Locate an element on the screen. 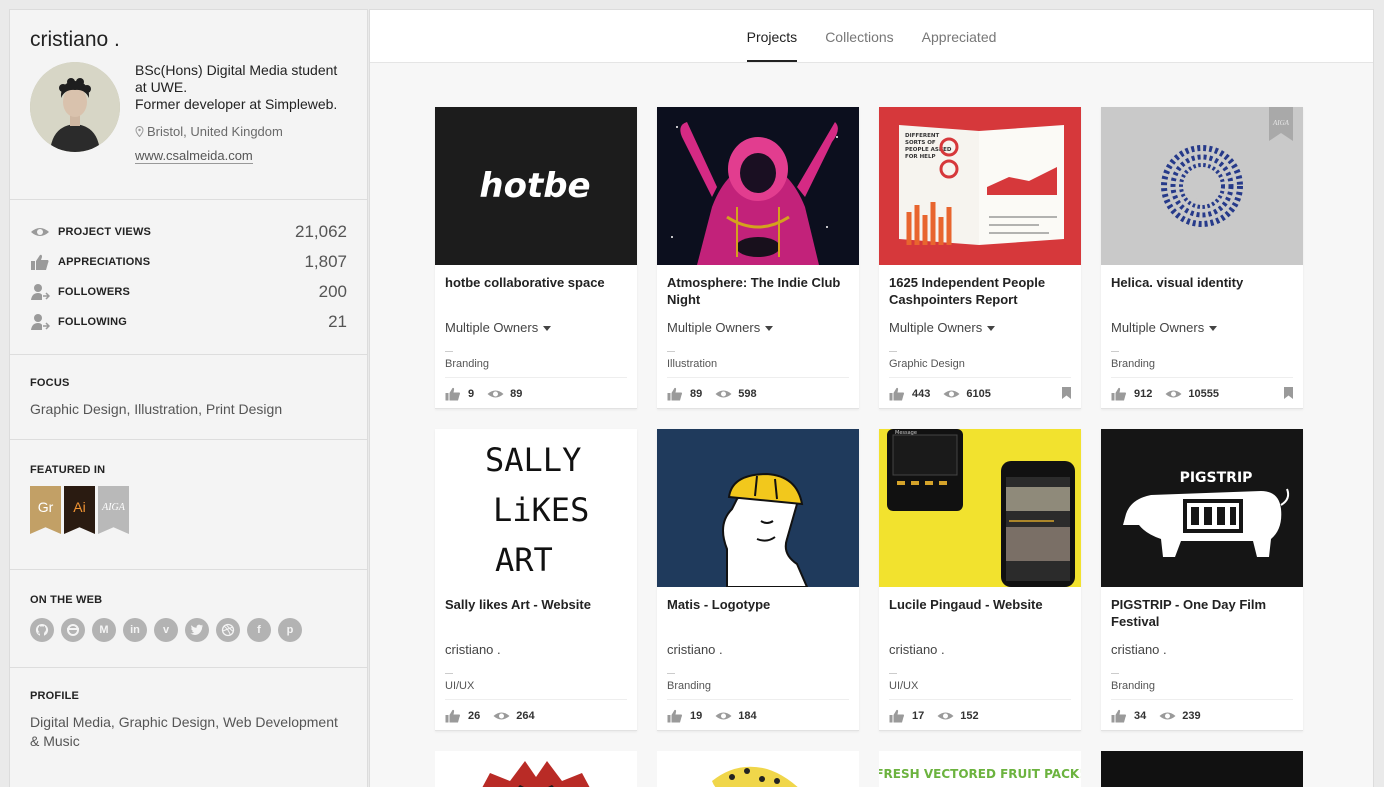 Image resolution: width=1384 pixels, height=787 pixels. project-field: Graphic Design is located at coordinates (927, 364).